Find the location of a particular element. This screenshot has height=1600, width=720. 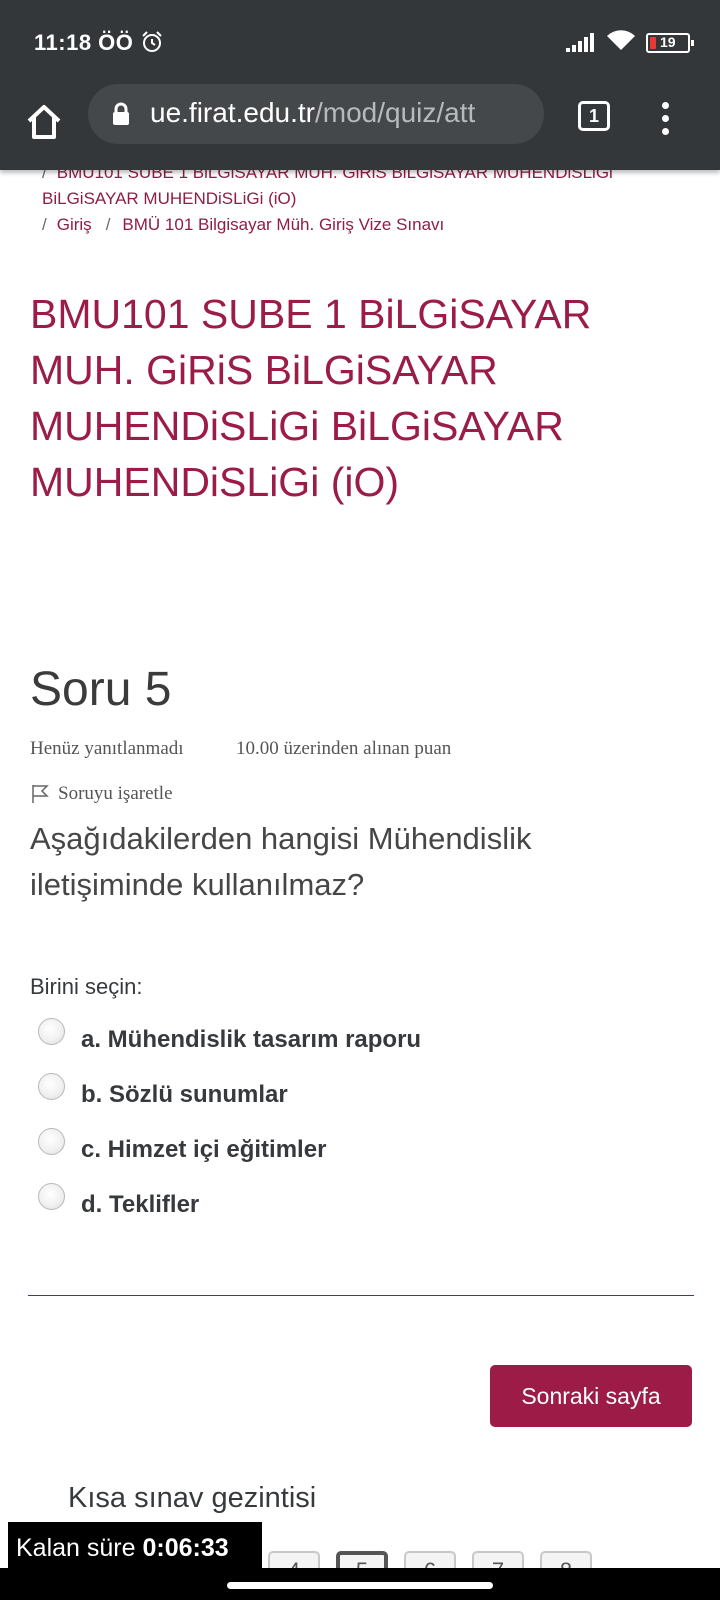

menu-icon is located at coordinates (665, 119).